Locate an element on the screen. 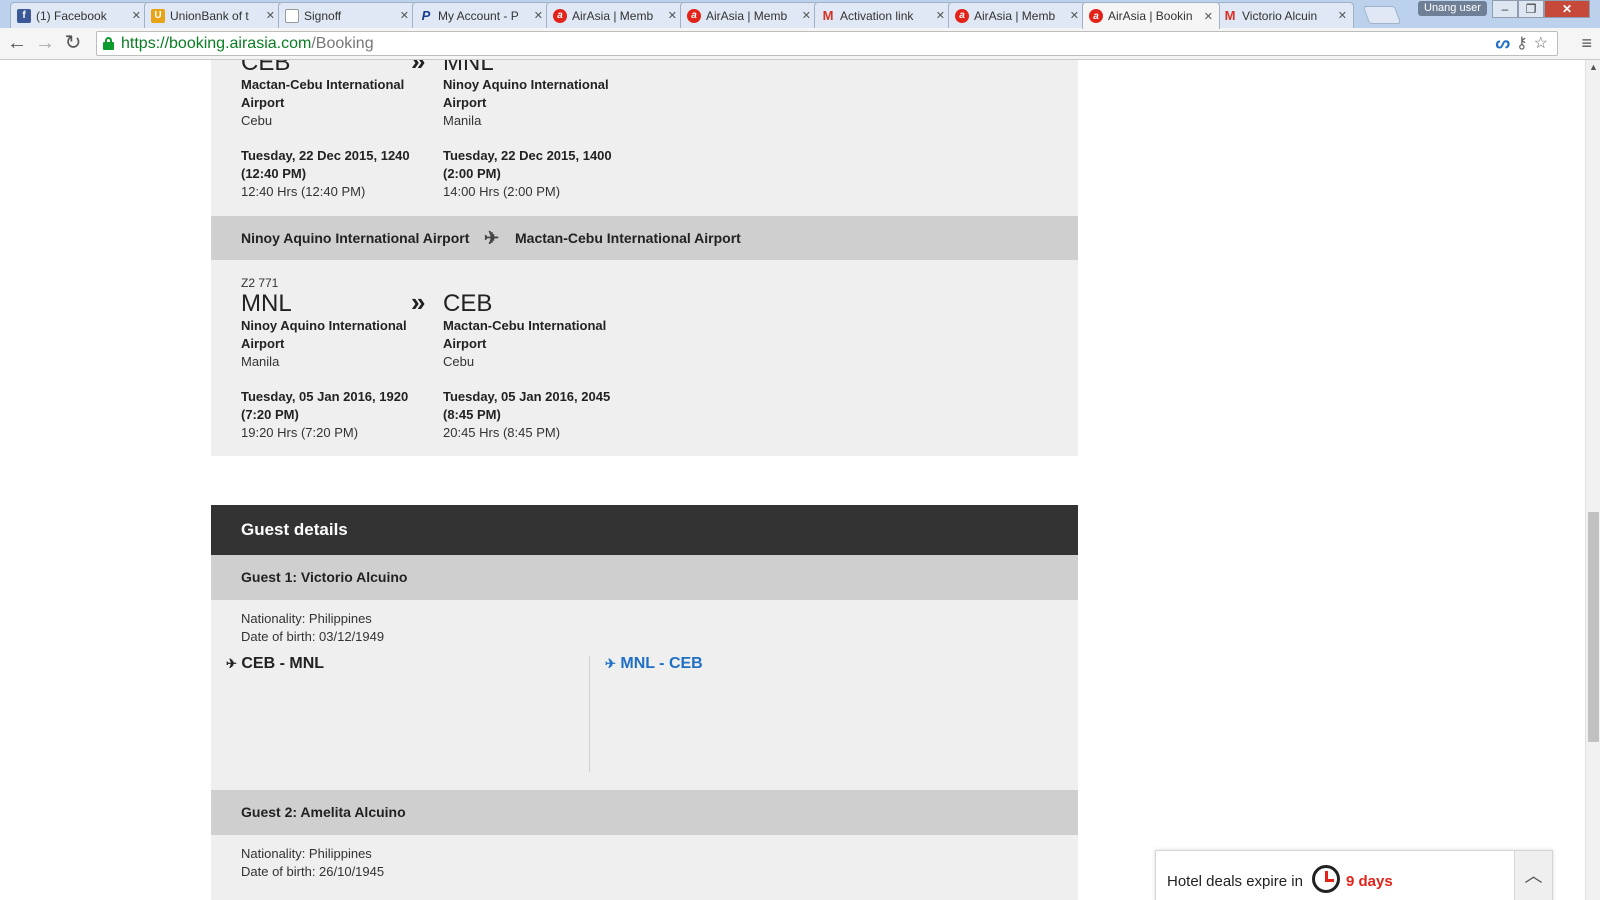  guest-details-heading: Guest details is located at coordinates (644, 530).